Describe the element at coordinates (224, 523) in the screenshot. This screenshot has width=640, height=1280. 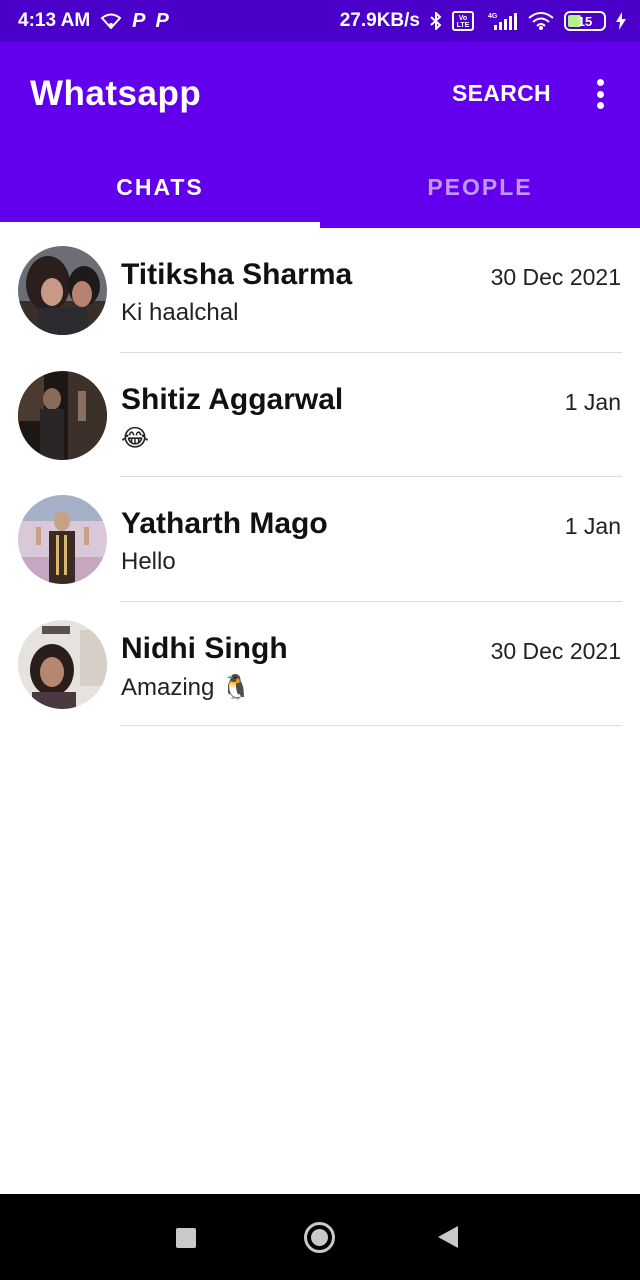
I see `chat-name: Yatharth Mago` at that location.